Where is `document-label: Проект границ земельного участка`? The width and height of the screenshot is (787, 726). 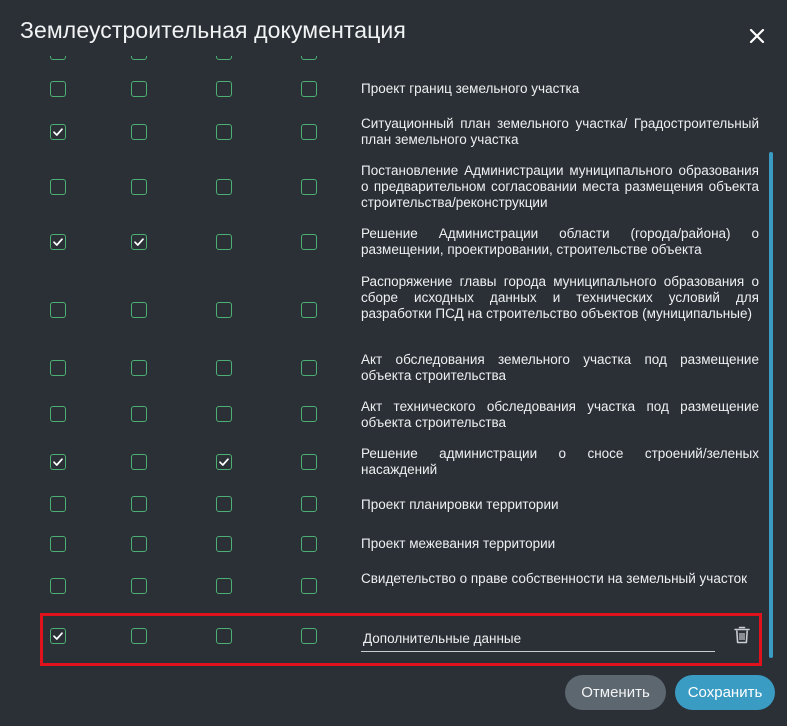 document-label: Проект границ земельного участка is located at coordinates (470, 88).